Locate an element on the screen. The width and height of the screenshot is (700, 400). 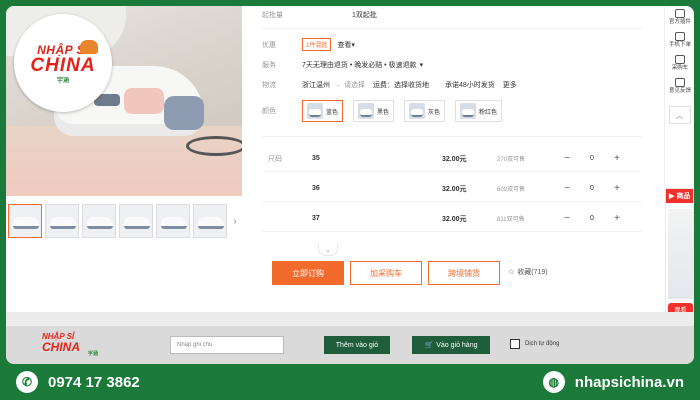
offer-row: 优惠 1件混批 查看 ▾ is located at coordinates (308, 44).